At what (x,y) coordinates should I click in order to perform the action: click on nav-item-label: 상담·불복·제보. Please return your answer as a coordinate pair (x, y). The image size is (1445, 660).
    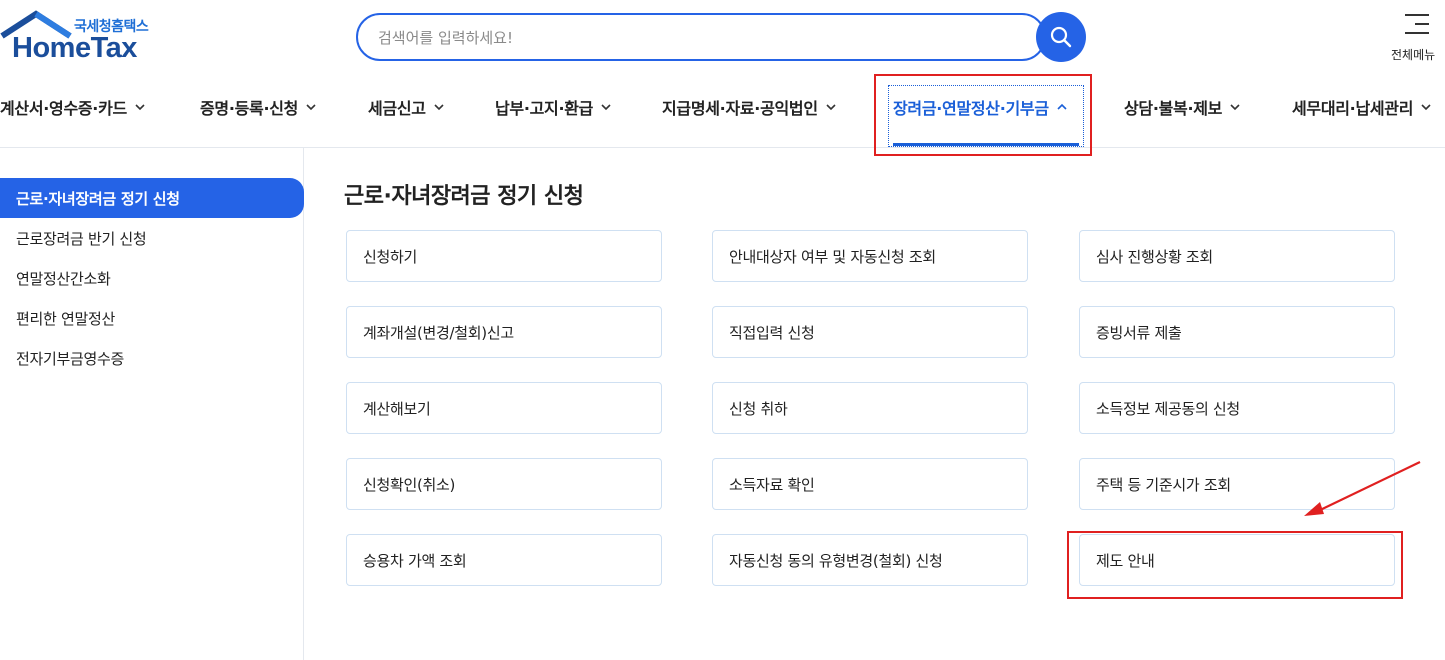
    Looking at the image, I should click on (1173, 108).